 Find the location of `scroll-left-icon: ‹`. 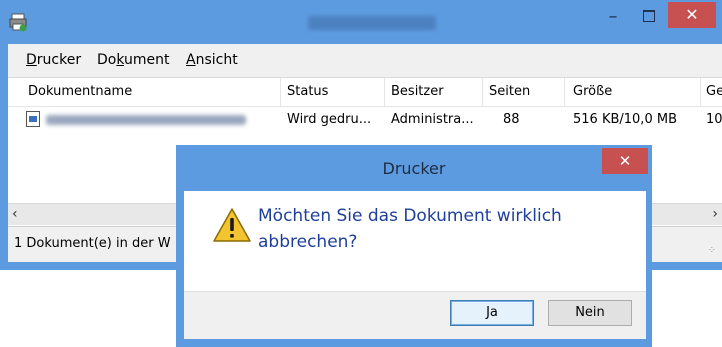

scroll-left-icon: ‹ is located at coordinates (15, 214).